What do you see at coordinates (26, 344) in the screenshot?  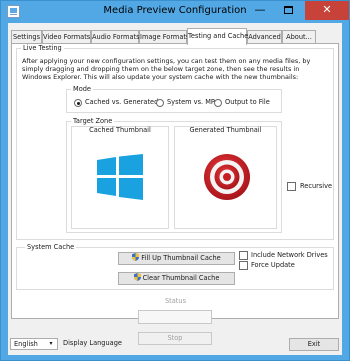 I see `display-language-value: English` at bounding box center [26, 344].